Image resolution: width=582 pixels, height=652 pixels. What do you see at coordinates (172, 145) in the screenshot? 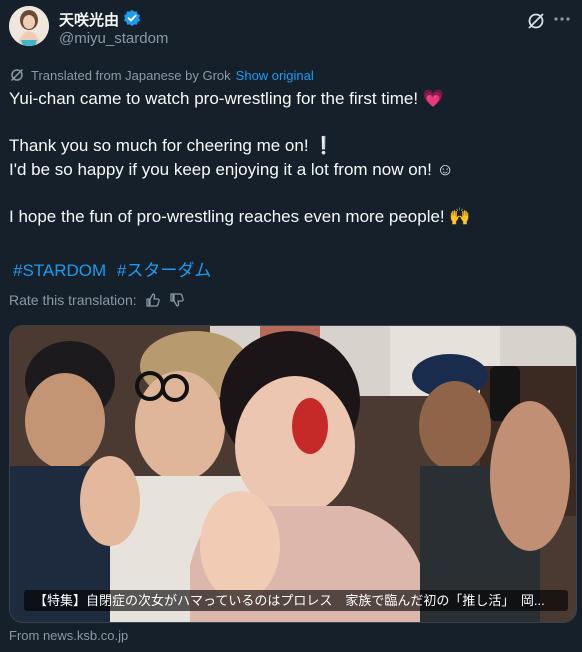
I see `tweet-text-line: Thank you so much for cheering me on! ❕` at bounding box center [172, 145].